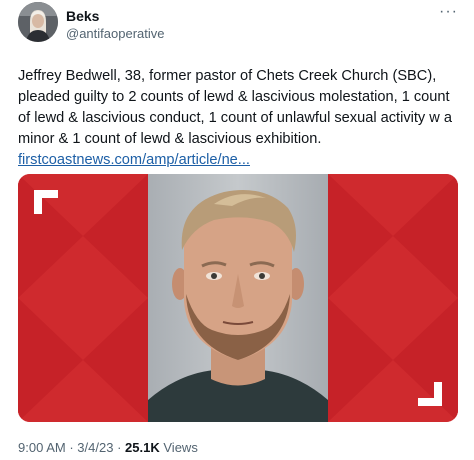 Image resolution: width=474 pixels, height=460 pixels. Describe the element at coordinates (95, 447) in the screenshot. I see `tweet-date: 3/4/23` at that location.